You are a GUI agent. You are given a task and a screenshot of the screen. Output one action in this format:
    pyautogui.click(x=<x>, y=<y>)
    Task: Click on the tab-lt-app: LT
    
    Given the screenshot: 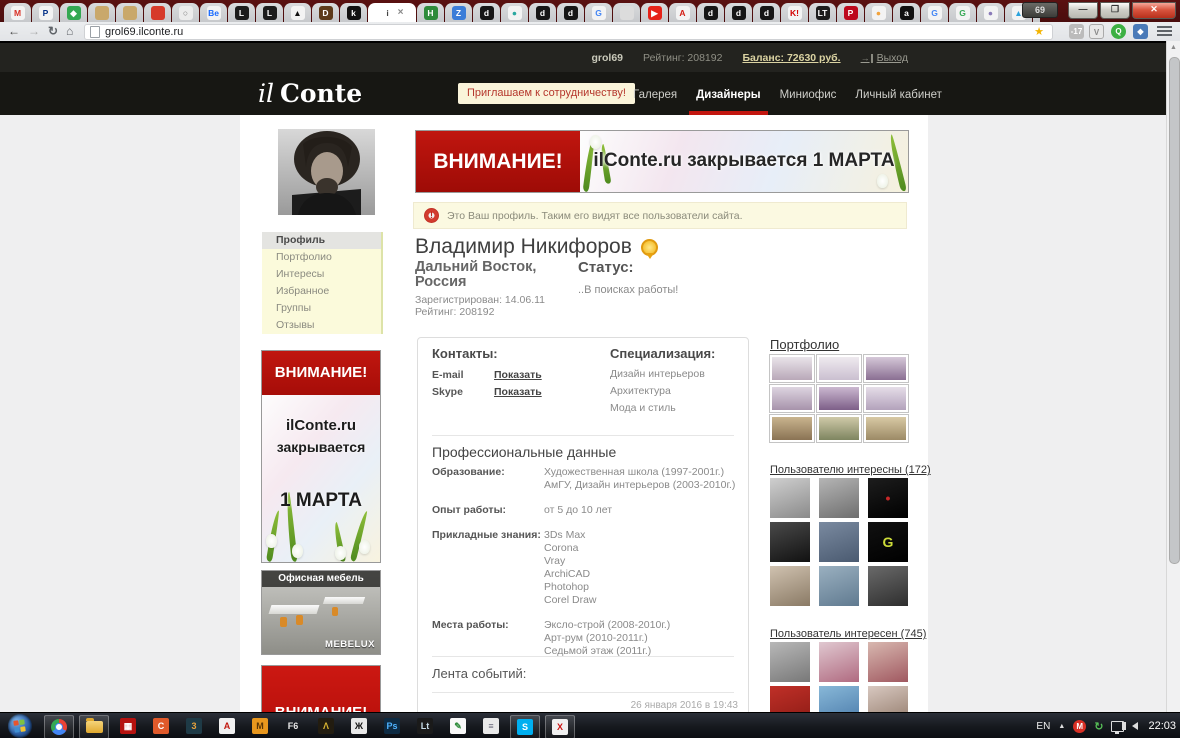 What is the action you would take?
    pyautogui.click(x=822, y=12)
    